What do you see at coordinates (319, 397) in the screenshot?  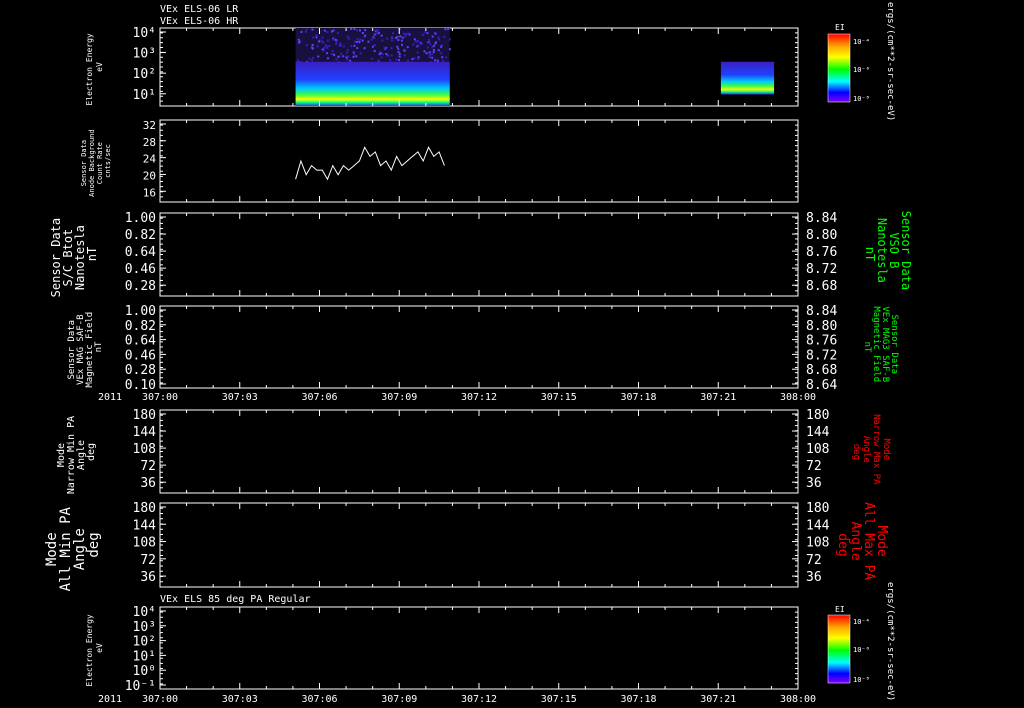 I see `x-tick-label: 307:06` at bounding box center [319, 397].